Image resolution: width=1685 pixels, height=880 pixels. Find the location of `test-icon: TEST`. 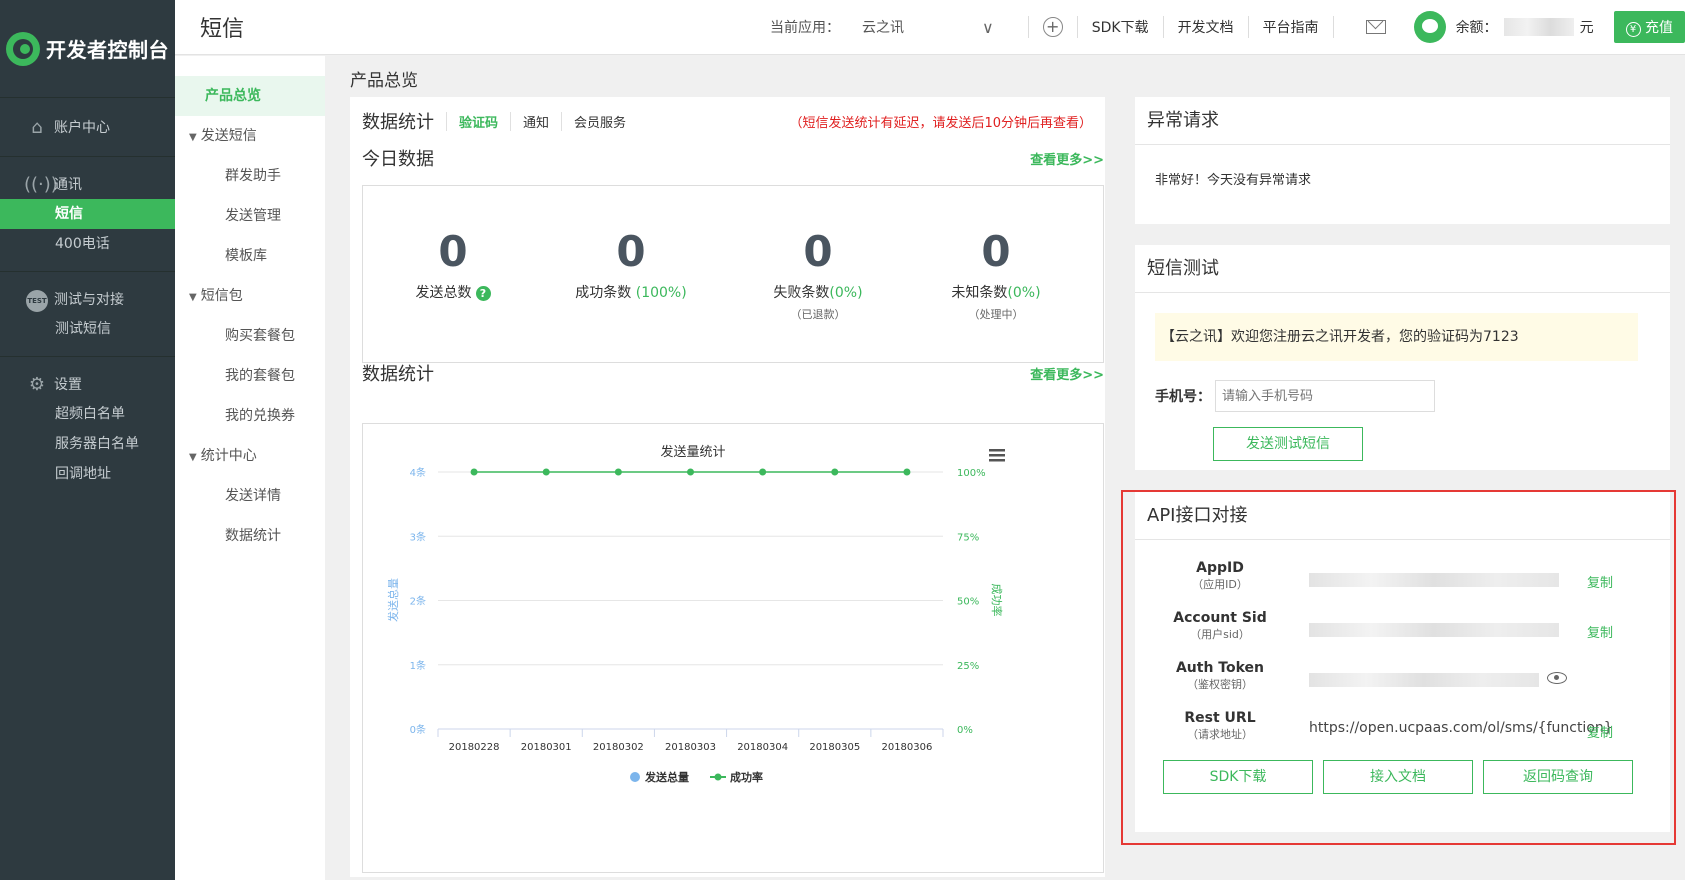

test-icon: TEST is located at coordinates (37, 299).